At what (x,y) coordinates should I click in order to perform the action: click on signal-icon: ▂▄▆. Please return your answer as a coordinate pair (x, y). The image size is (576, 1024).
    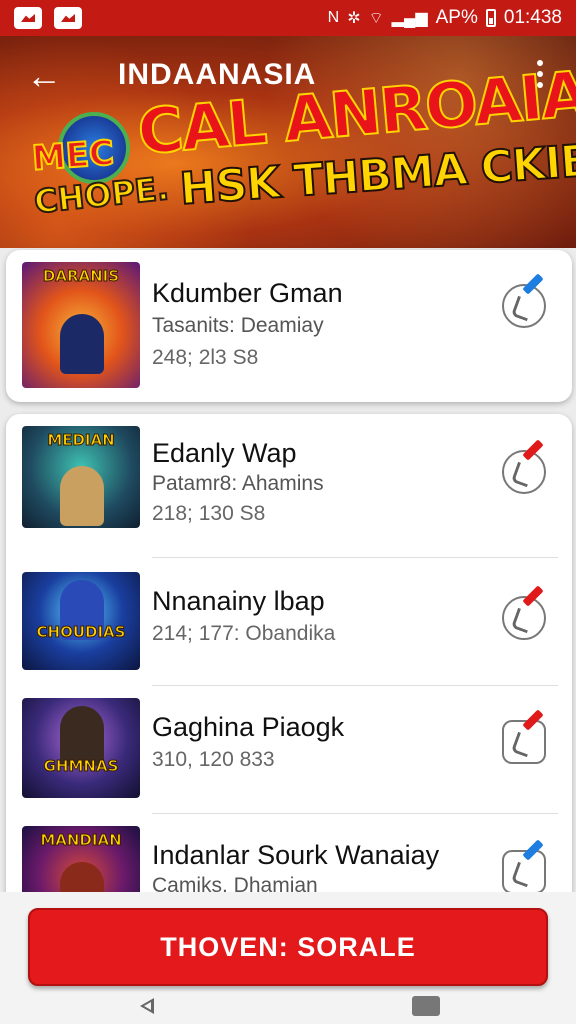
    Looking at the image, I should click on (409, 18).